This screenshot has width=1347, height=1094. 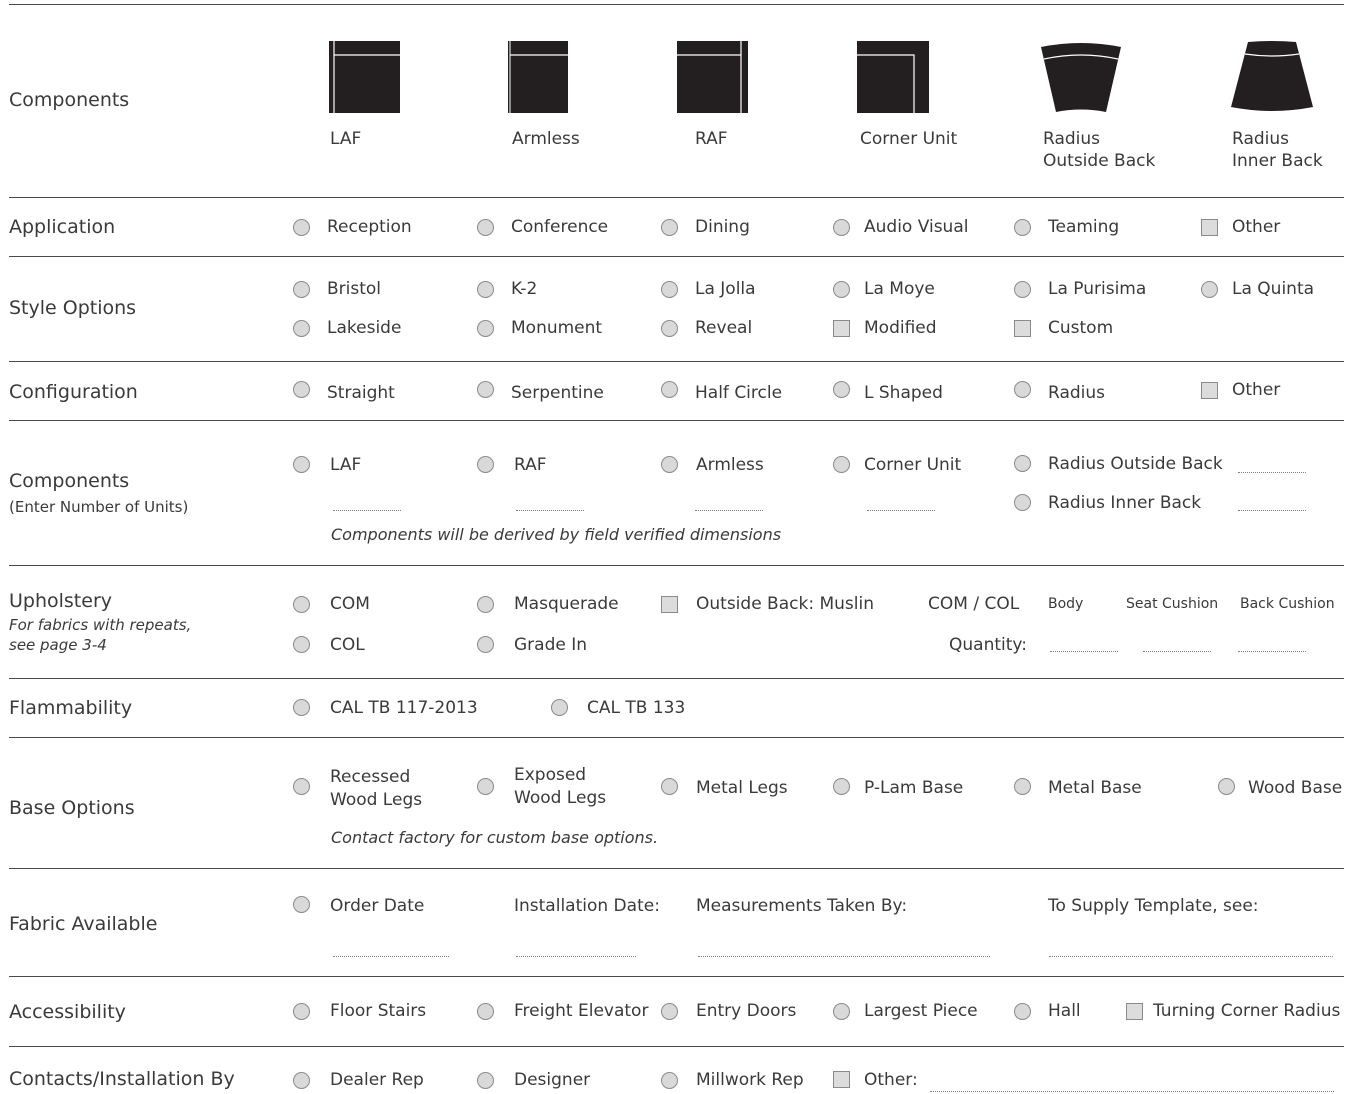 I want to click on radio-dining, so click(x=669, y=227).